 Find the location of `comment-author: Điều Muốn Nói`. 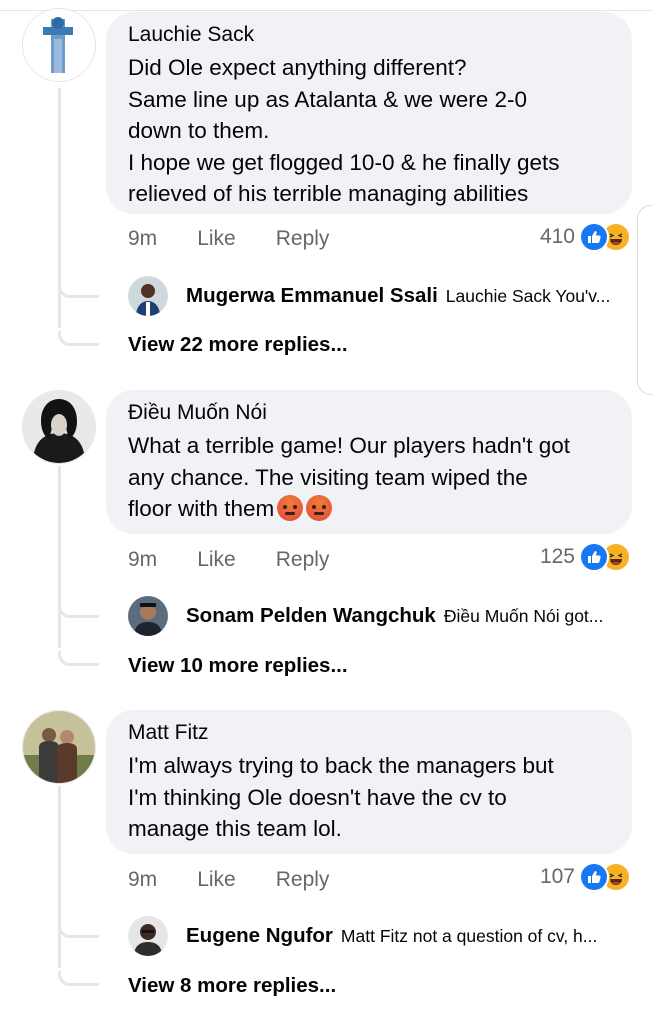

comment-author: Điều Muốn Nói is located at coordinates (369, 413).